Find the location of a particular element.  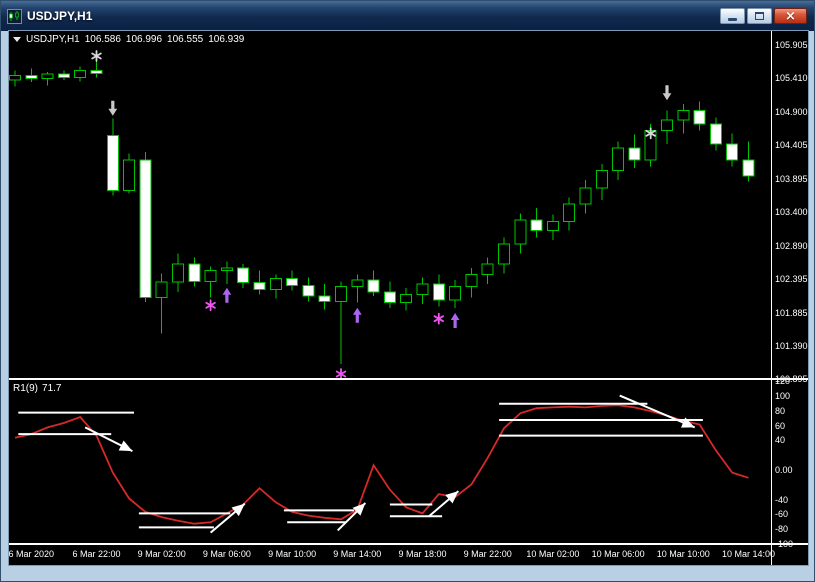

price-label: 105.905 is located at coordinates (791, 45).